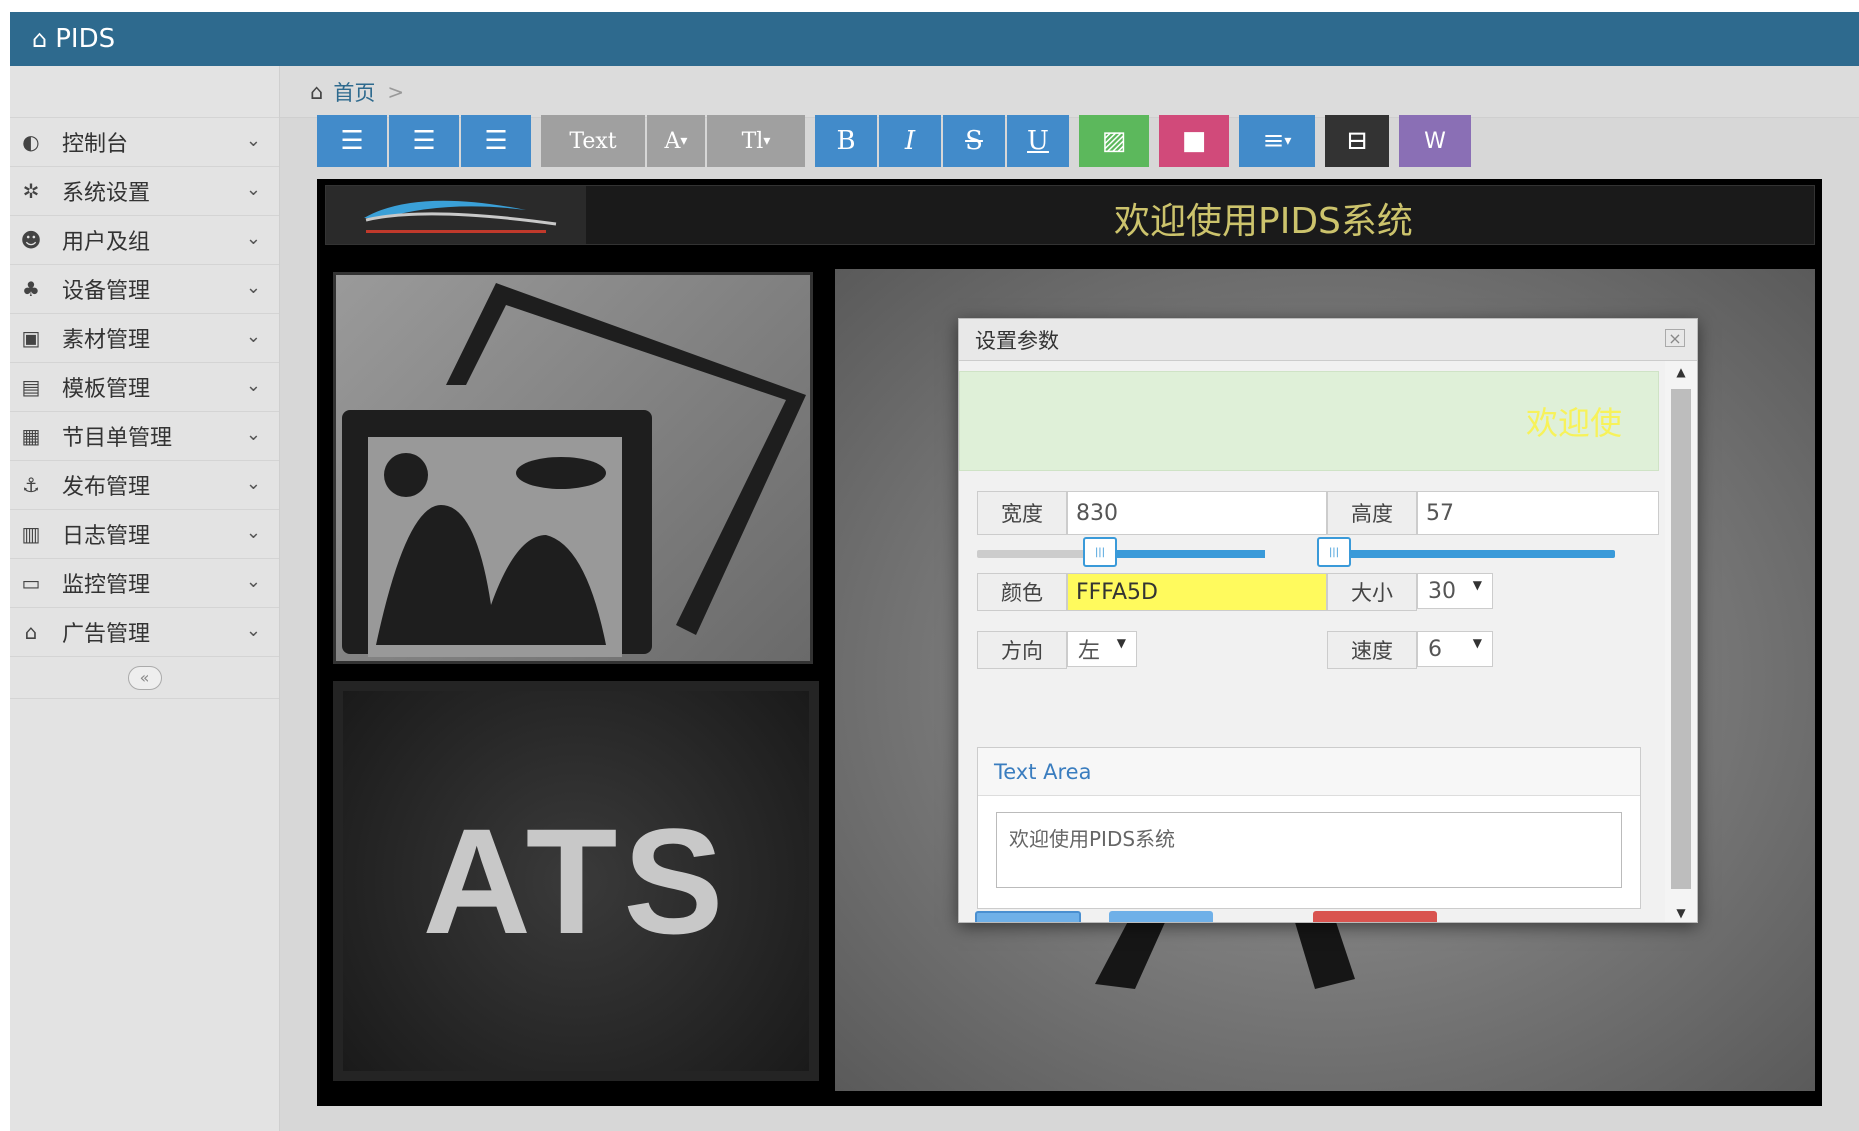 The width and height of the screenshot is (1859, 1131). Describe the element at coordinates (1309, 850) in the screenshot. I see `text-area-input: 欢迎使用PIDS系统` at that location.